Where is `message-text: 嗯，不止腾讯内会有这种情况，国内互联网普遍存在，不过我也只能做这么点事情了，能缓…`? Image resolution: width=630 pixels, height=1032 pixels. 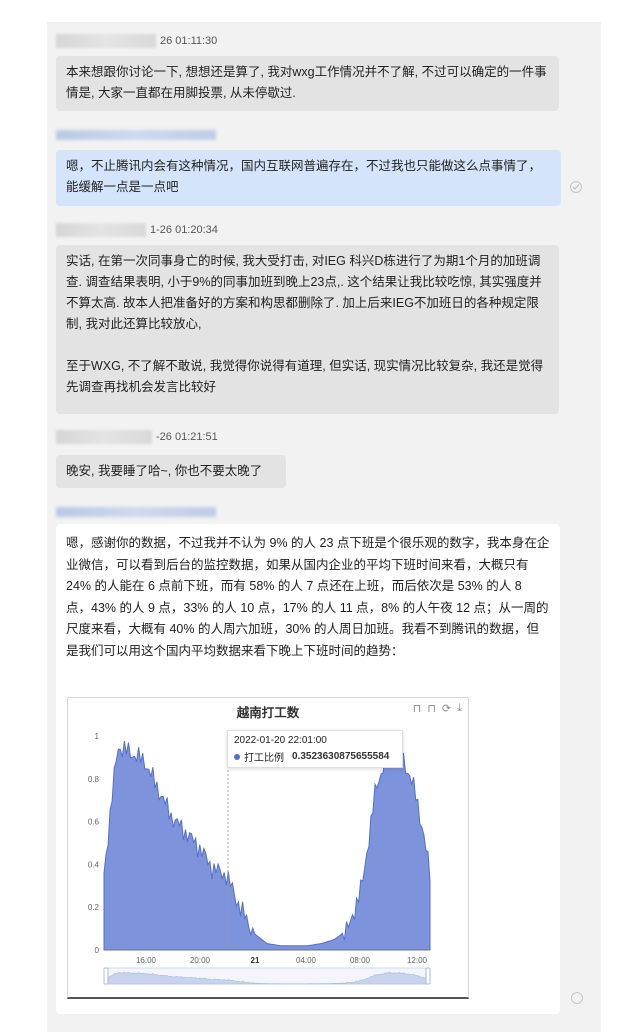 message-text: 嗯，不止腾讯内会有这种情况，国内互联网普遍存在，不过我也只能做这么点事情了，能缓… is located at coordinates (304, 176).